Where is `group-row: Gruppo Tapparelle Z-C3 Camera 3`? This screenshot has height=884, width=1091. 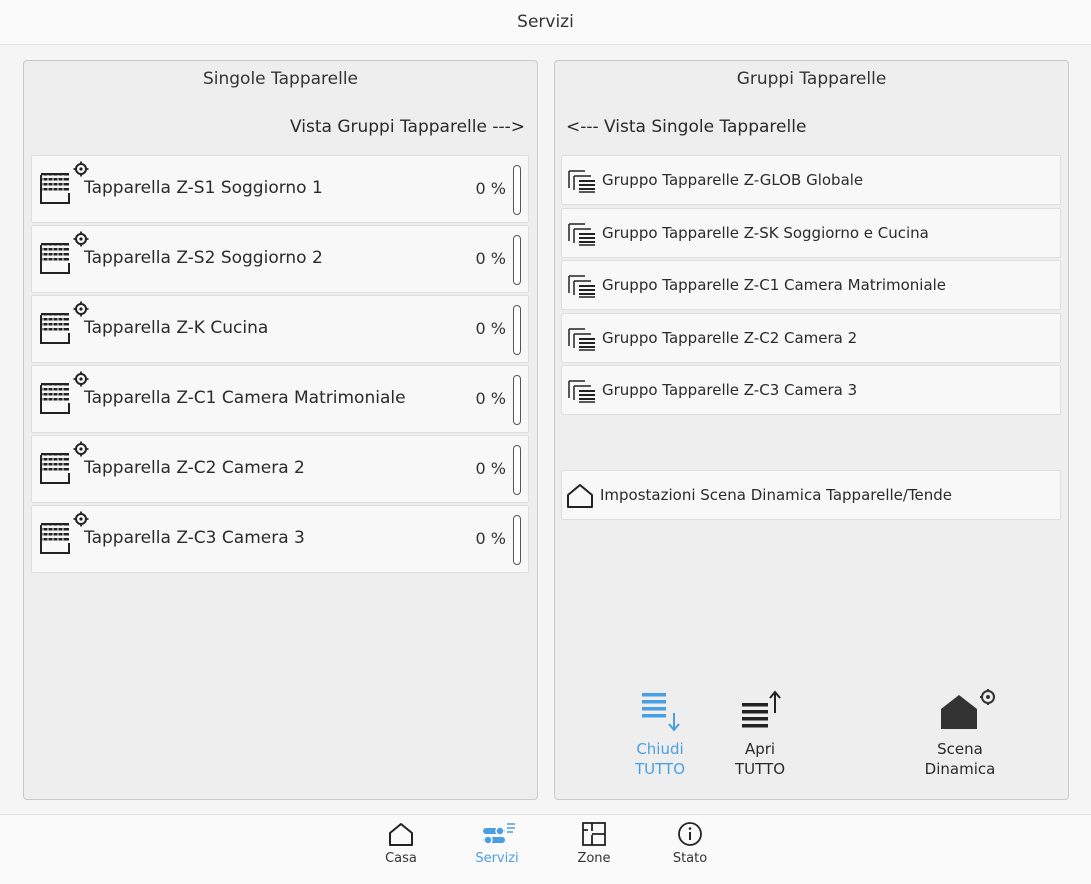 group-row: Gruppo Tapparelle Z-C3 Camera 3 is located at coordinates (811, 390).